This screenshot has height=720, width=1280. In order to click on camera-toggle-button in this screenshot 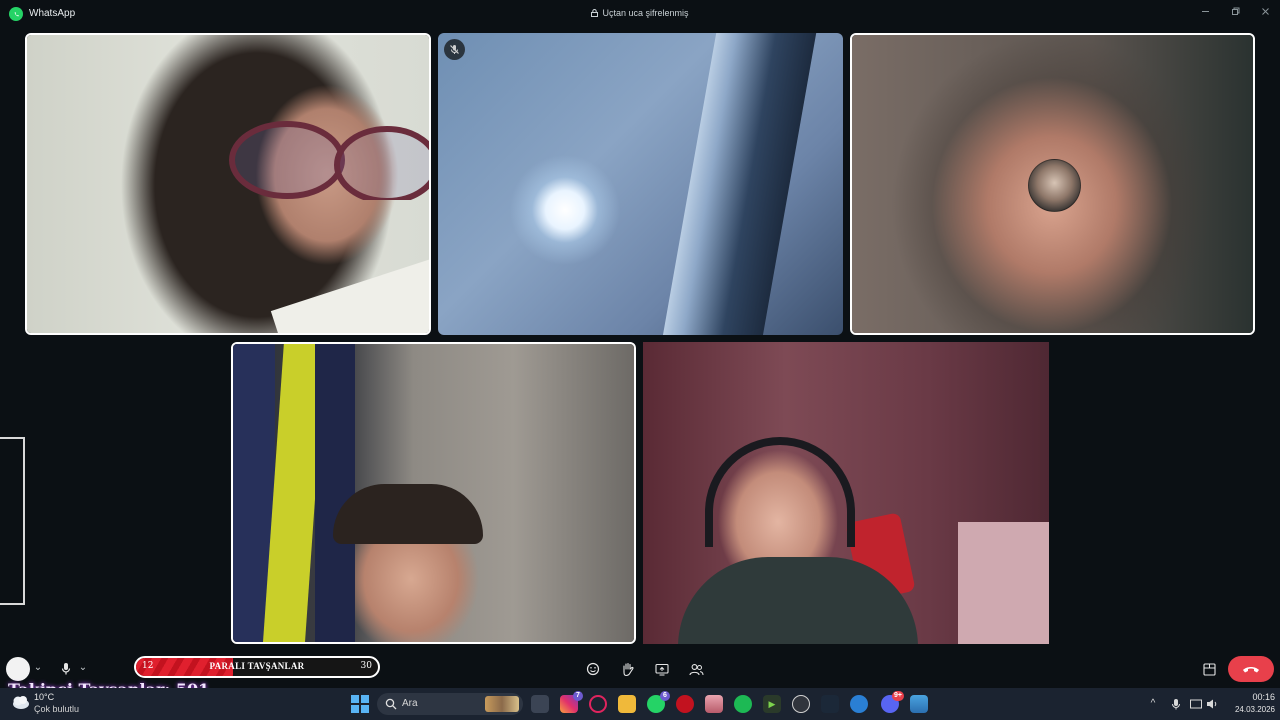, I will do `click(18, 669)`.